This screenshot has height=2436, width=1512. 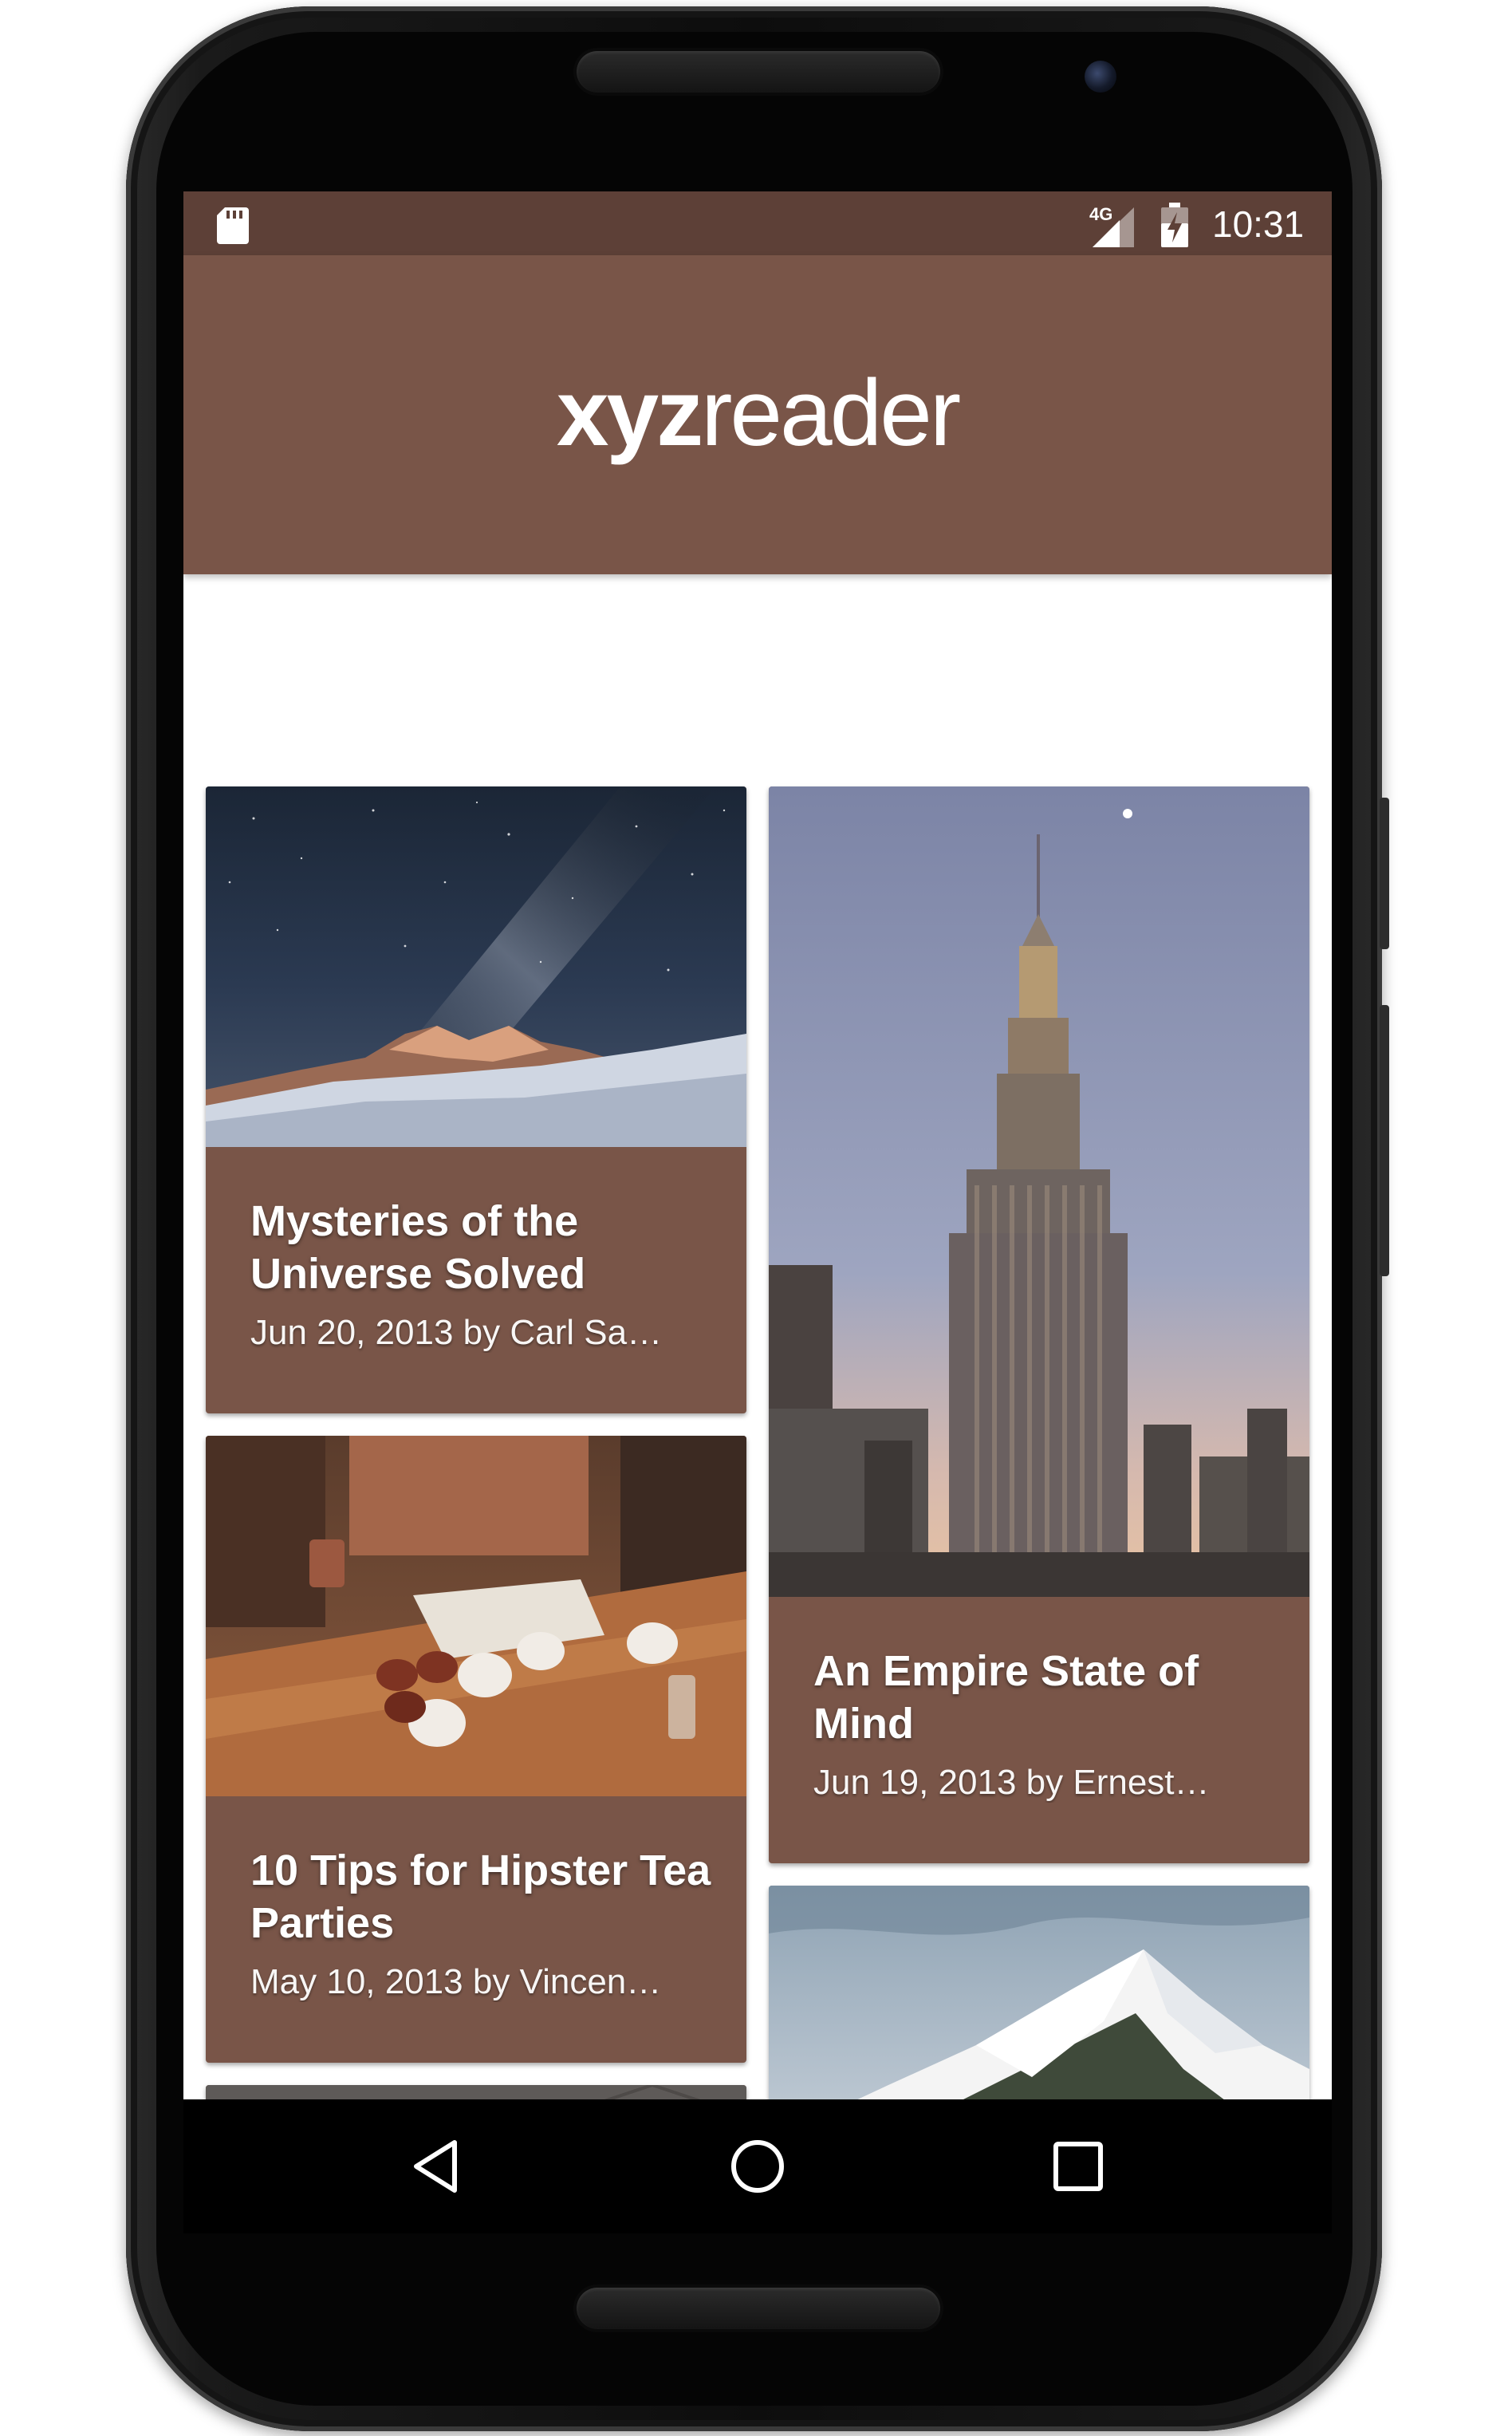 What do you see at coordinates (1078, 2166) in the screenshot?
I see `recents-icon` at bounding box center [1078, 2166].